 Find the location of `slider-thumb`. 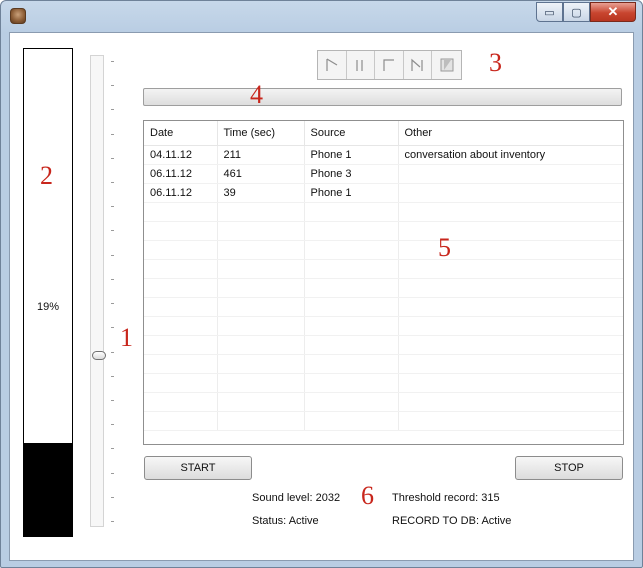

slider-thumb is located at coordinates (99, 355).